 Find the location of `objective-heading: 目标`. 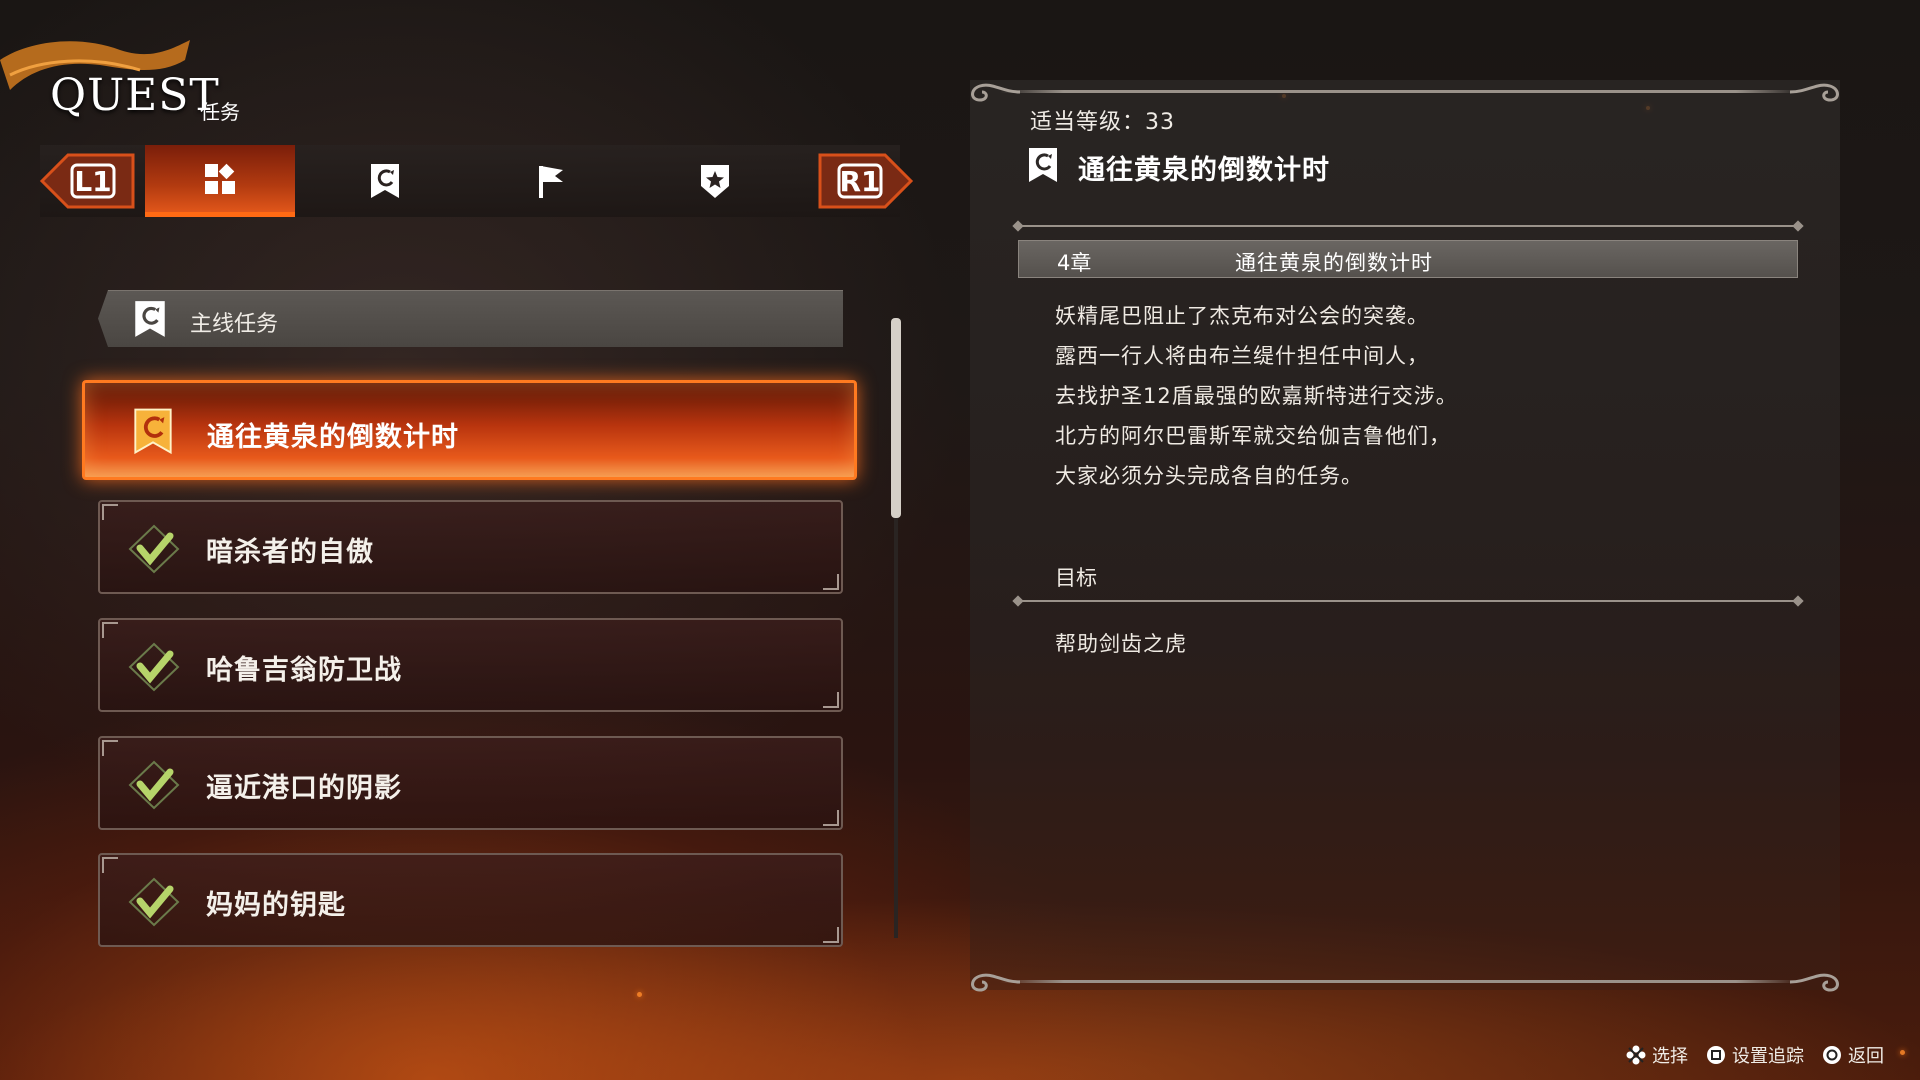

objective-heading: 目标 is located at coordinates (1076, 578).